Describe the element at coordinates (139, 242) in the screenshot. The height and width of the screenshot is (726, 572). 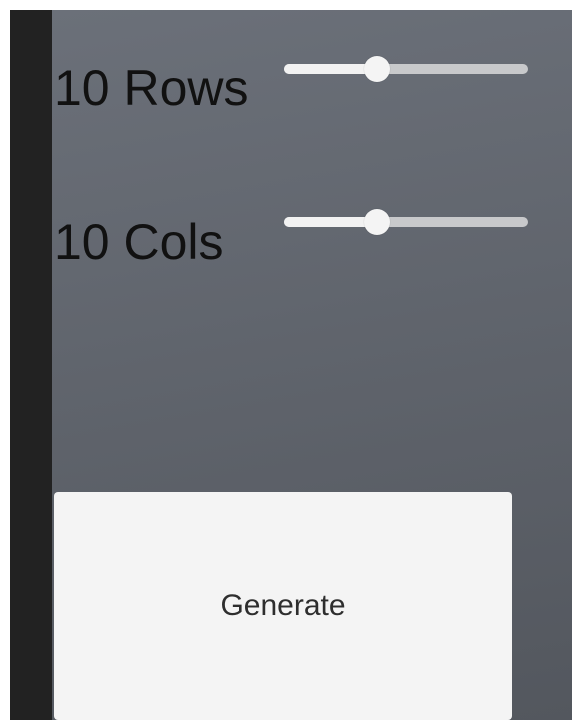
I see `cols-label: 10 Cols` at that location.